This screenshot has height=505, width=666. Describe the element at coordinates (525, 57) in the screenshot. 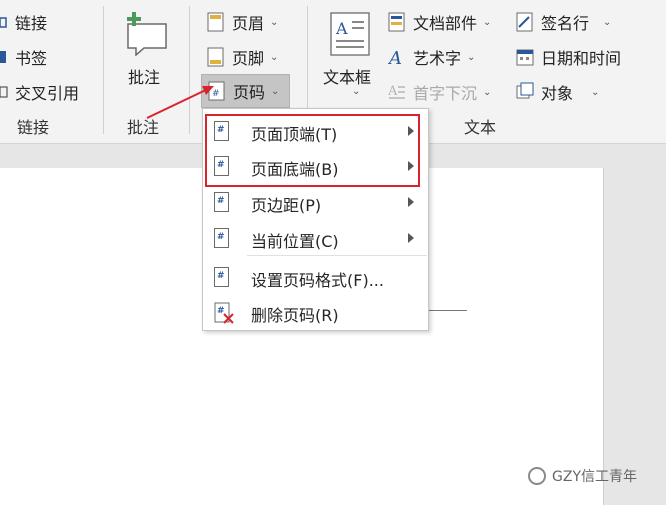

I see `calendar-icon` at that location.